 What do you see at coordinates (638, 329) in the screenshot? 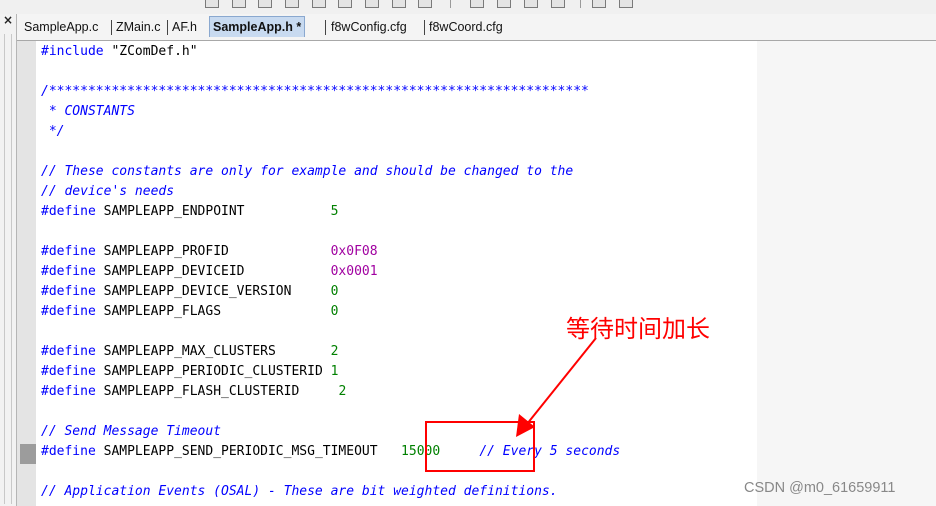
I see `annotation-text: 等待时间加长` at bounding box center [638, 329].